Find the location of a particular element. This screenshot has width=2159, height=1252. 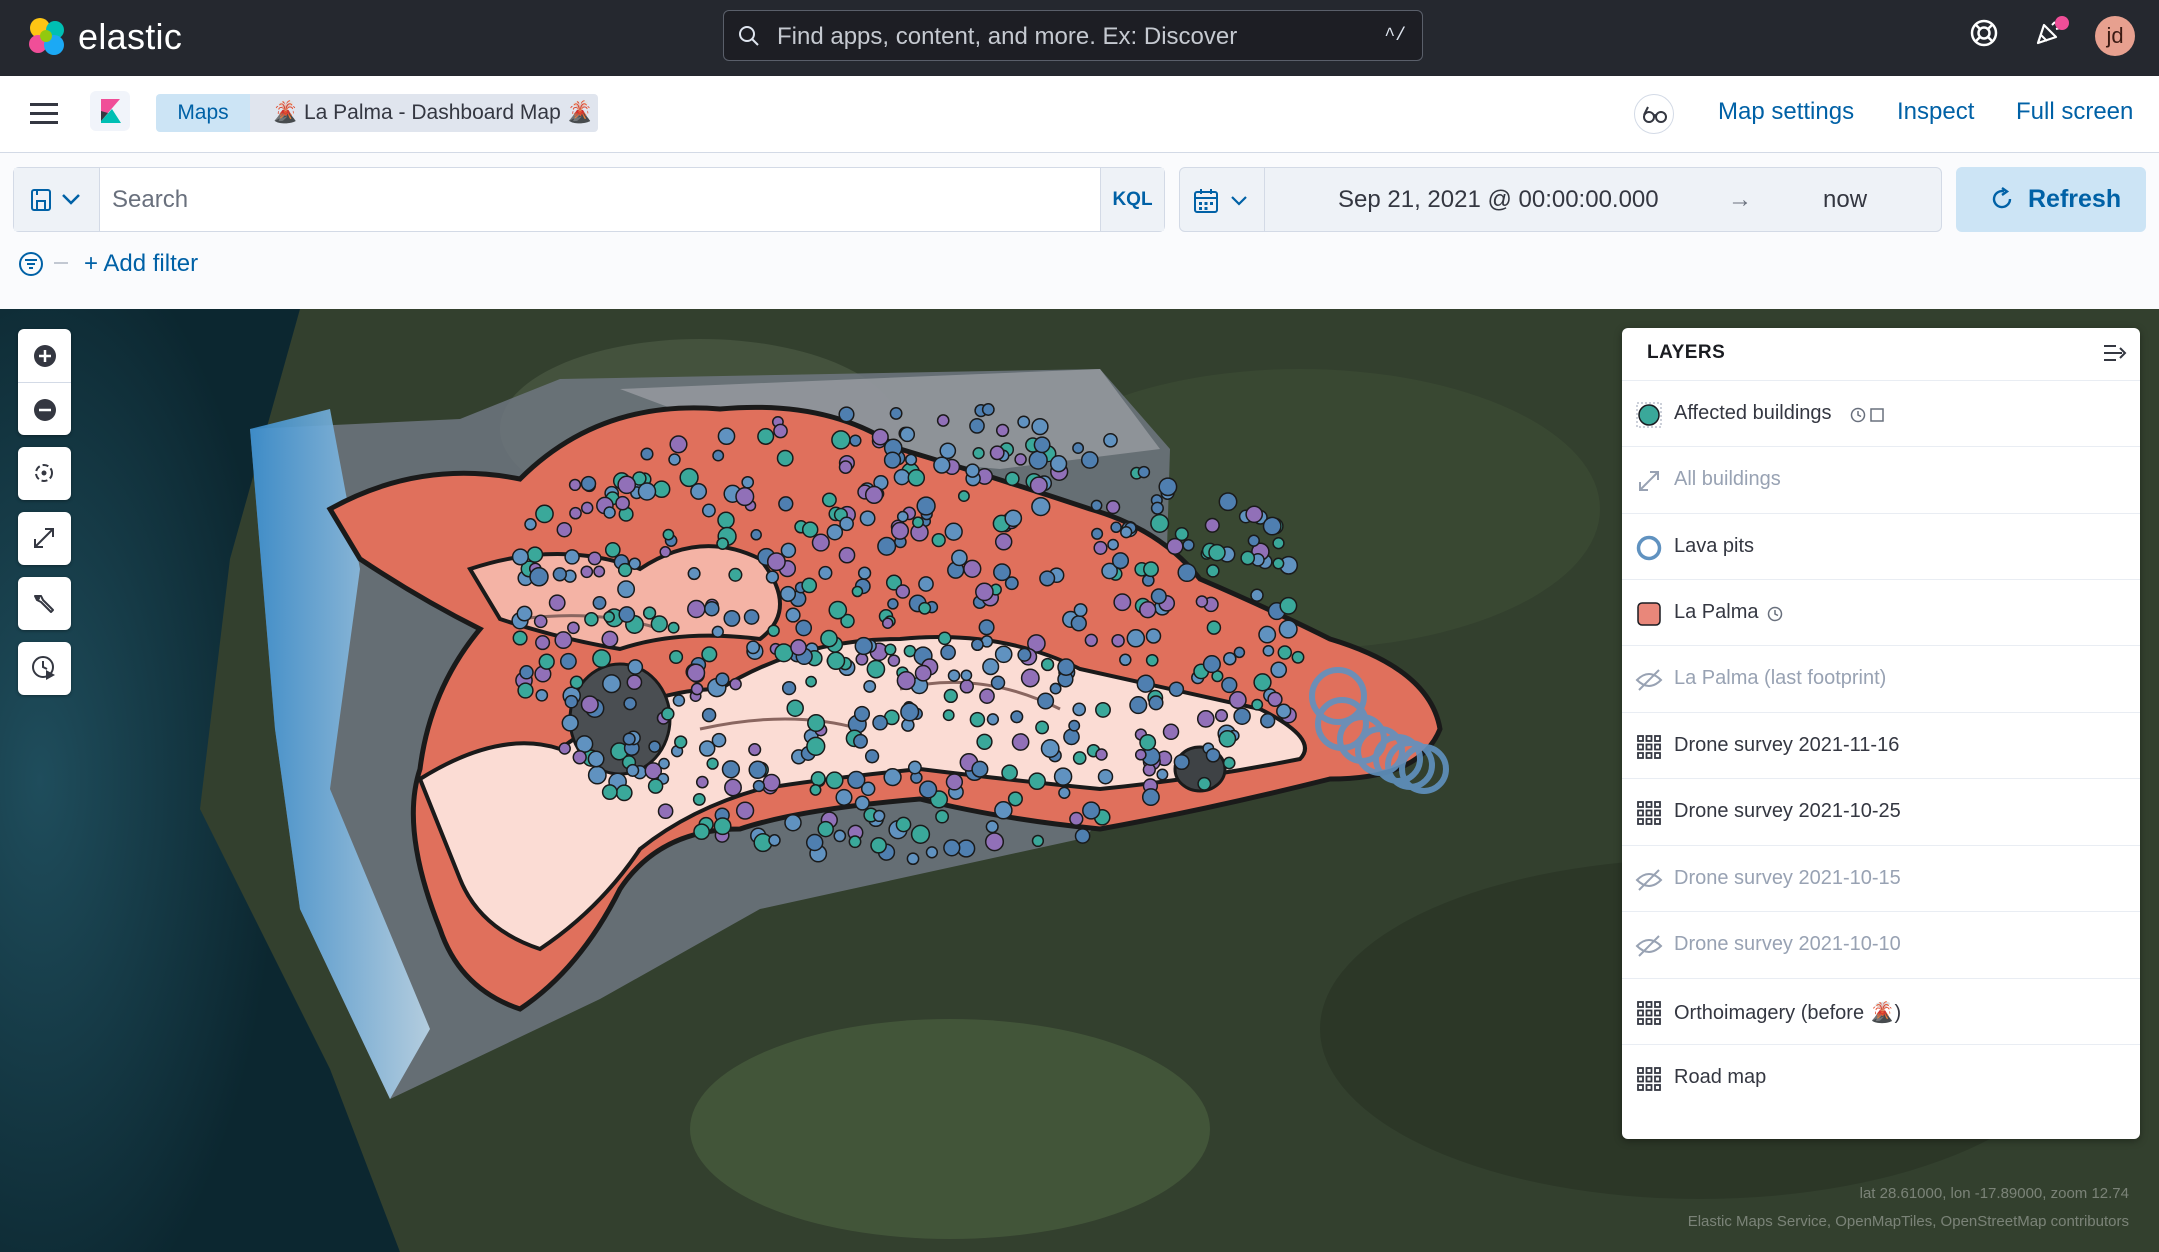

inspect-link: Inspect is located at coordinates (1935, 112).